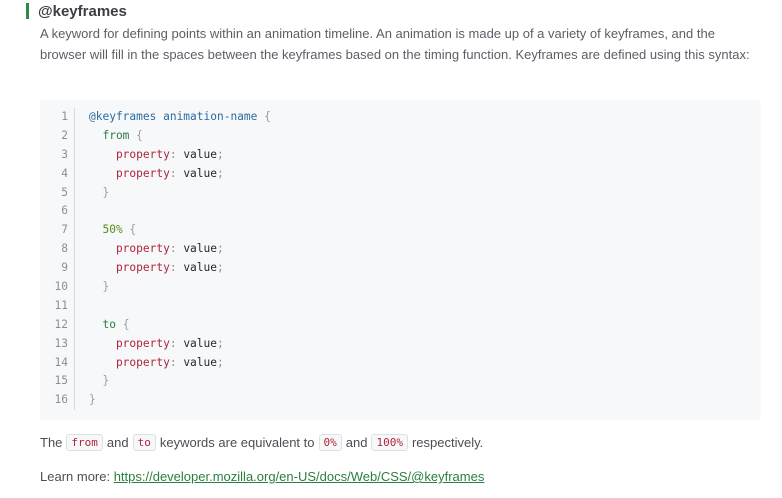 This screenshot has height=498, width=782. I want to click on code-line: 1 @keyframes animation-name {, so click(155, 117).